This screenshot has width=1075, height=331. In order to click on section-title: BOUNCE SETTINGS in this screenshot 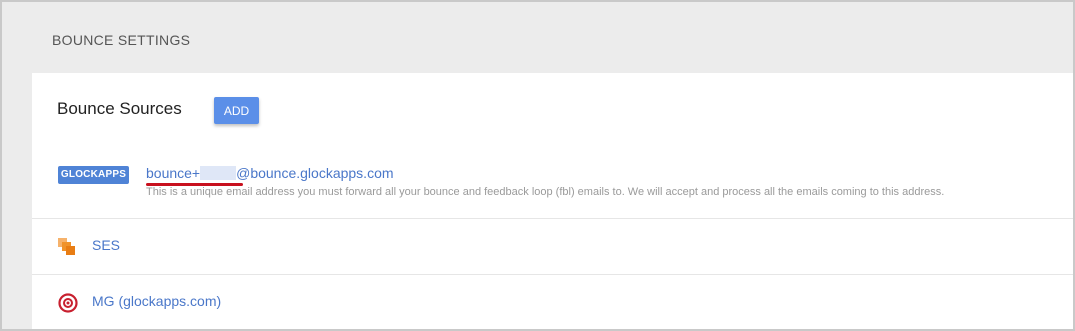, I will do `click(121, 40)`.